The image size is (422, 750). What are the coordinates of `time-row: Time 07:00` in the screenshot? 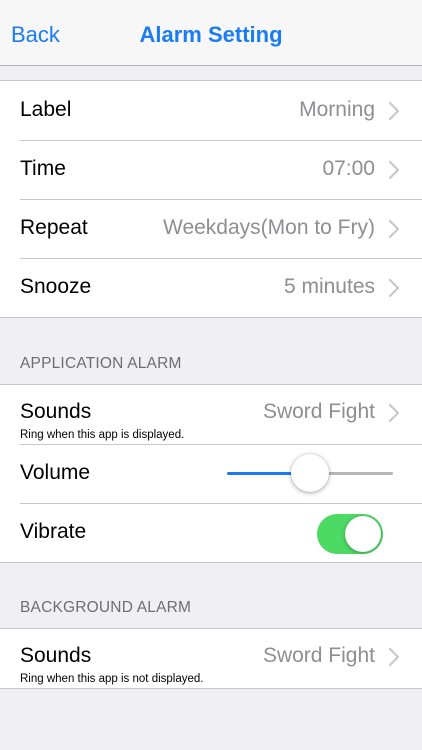 It's located at (211, 169).